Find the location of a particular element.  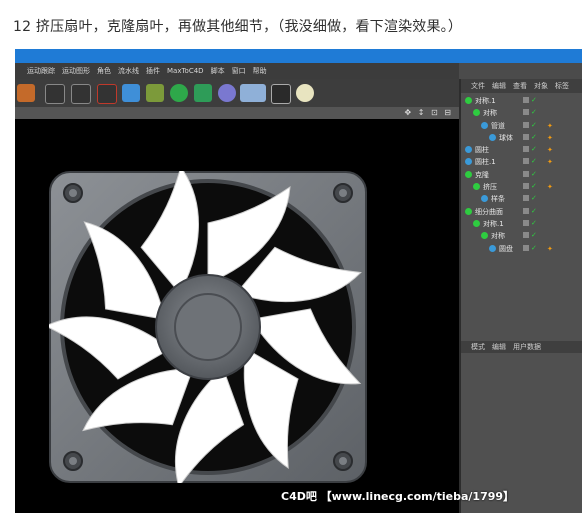

tab-view: 查看 is located at coordinates (520, 86).